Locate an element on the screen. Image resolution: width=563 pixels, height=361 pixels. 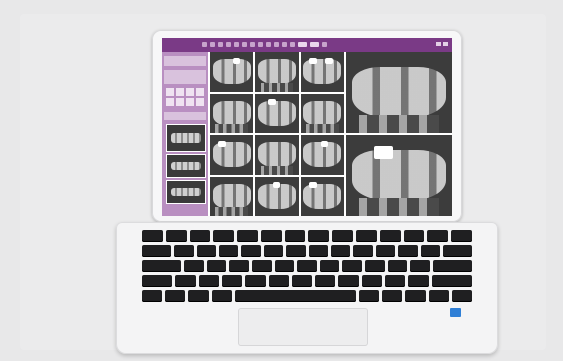
touchpad is located at coordinates (303, 327).